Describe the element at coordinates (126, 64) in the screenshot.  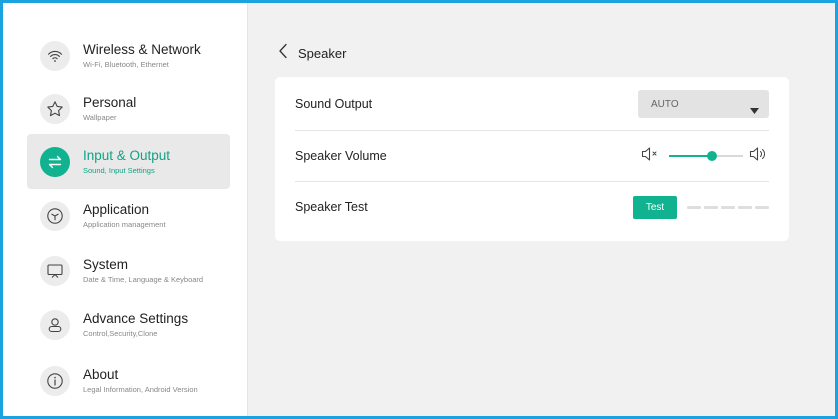
I see `sidebar-item-subtitle: Wi-Fi, Bluetooth, Ethernet` at that location.